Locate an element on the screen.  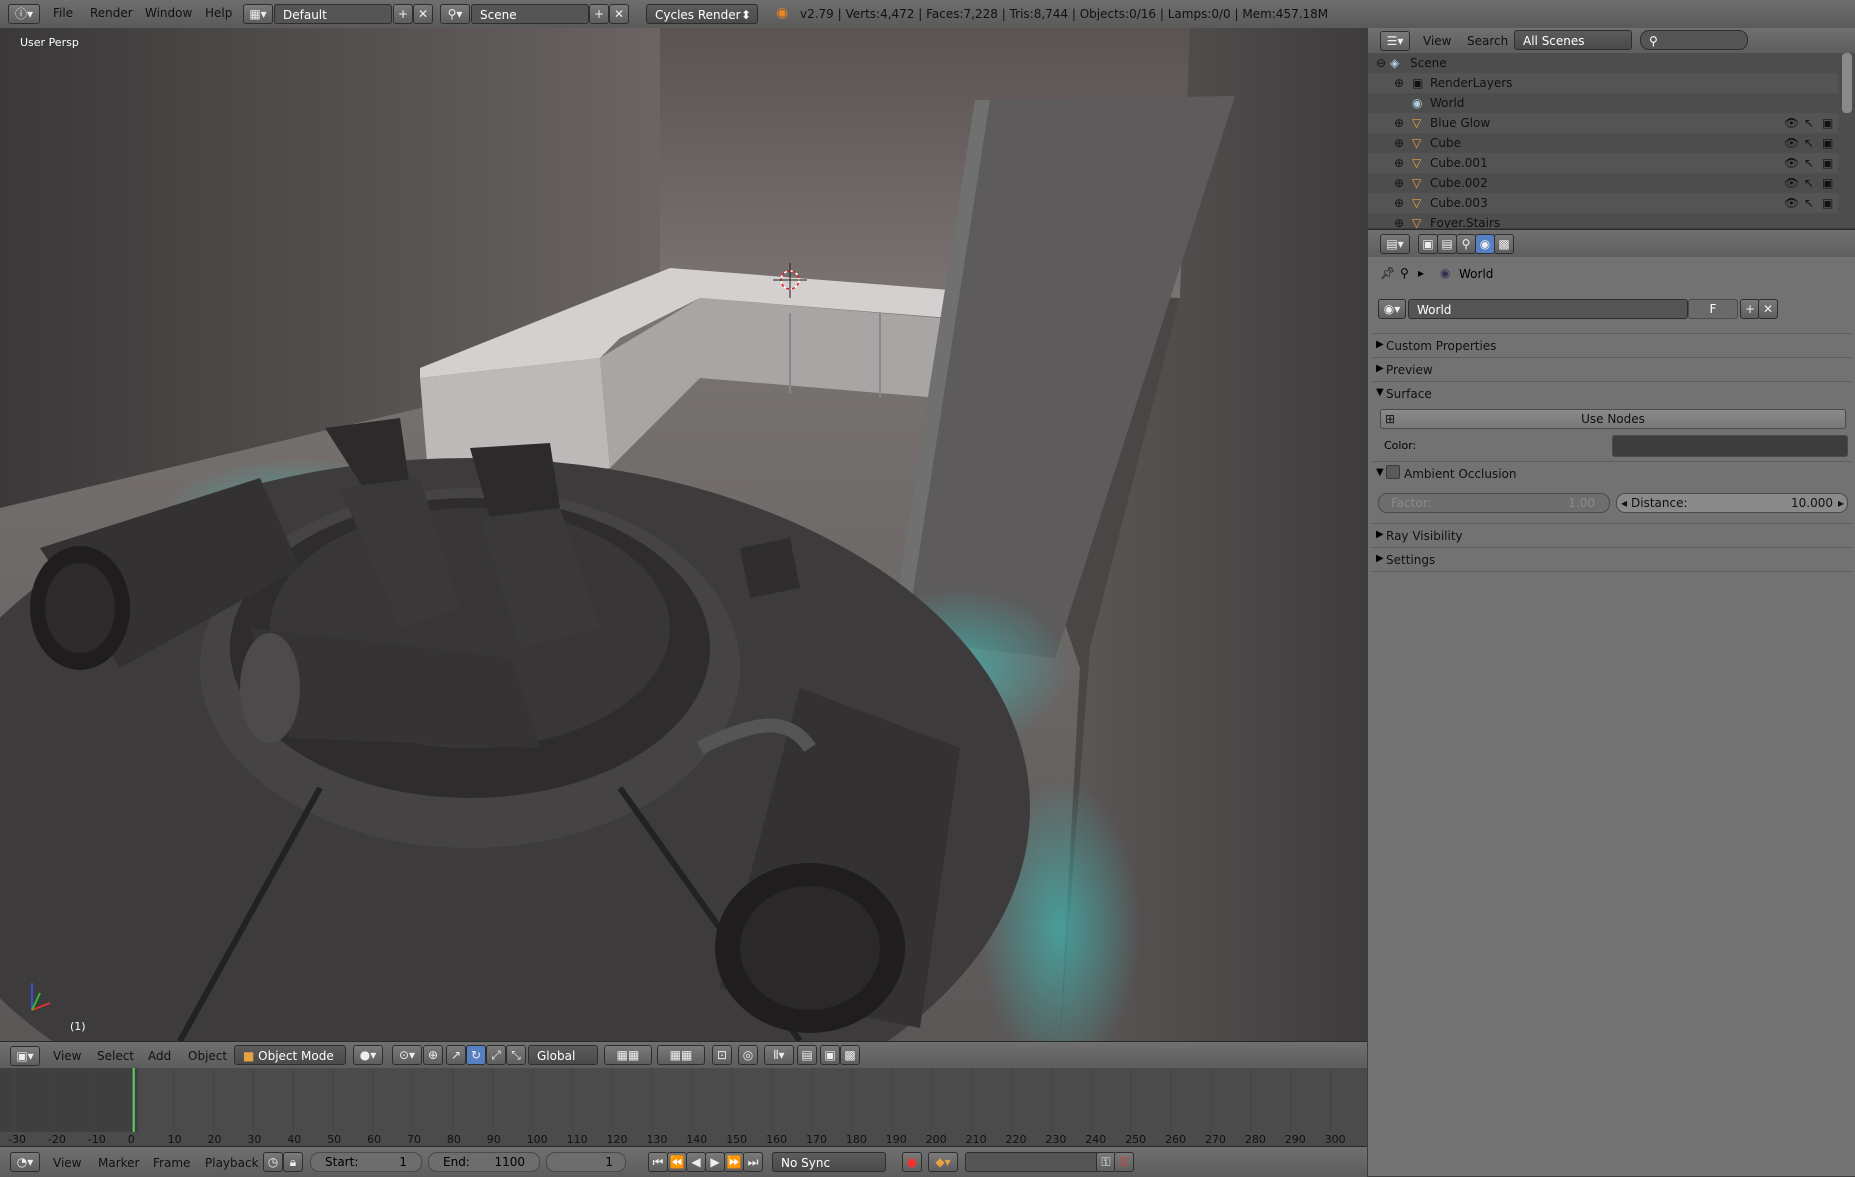
render-layers-tab-icon: ▤ is located at coordinates (1447, 244).